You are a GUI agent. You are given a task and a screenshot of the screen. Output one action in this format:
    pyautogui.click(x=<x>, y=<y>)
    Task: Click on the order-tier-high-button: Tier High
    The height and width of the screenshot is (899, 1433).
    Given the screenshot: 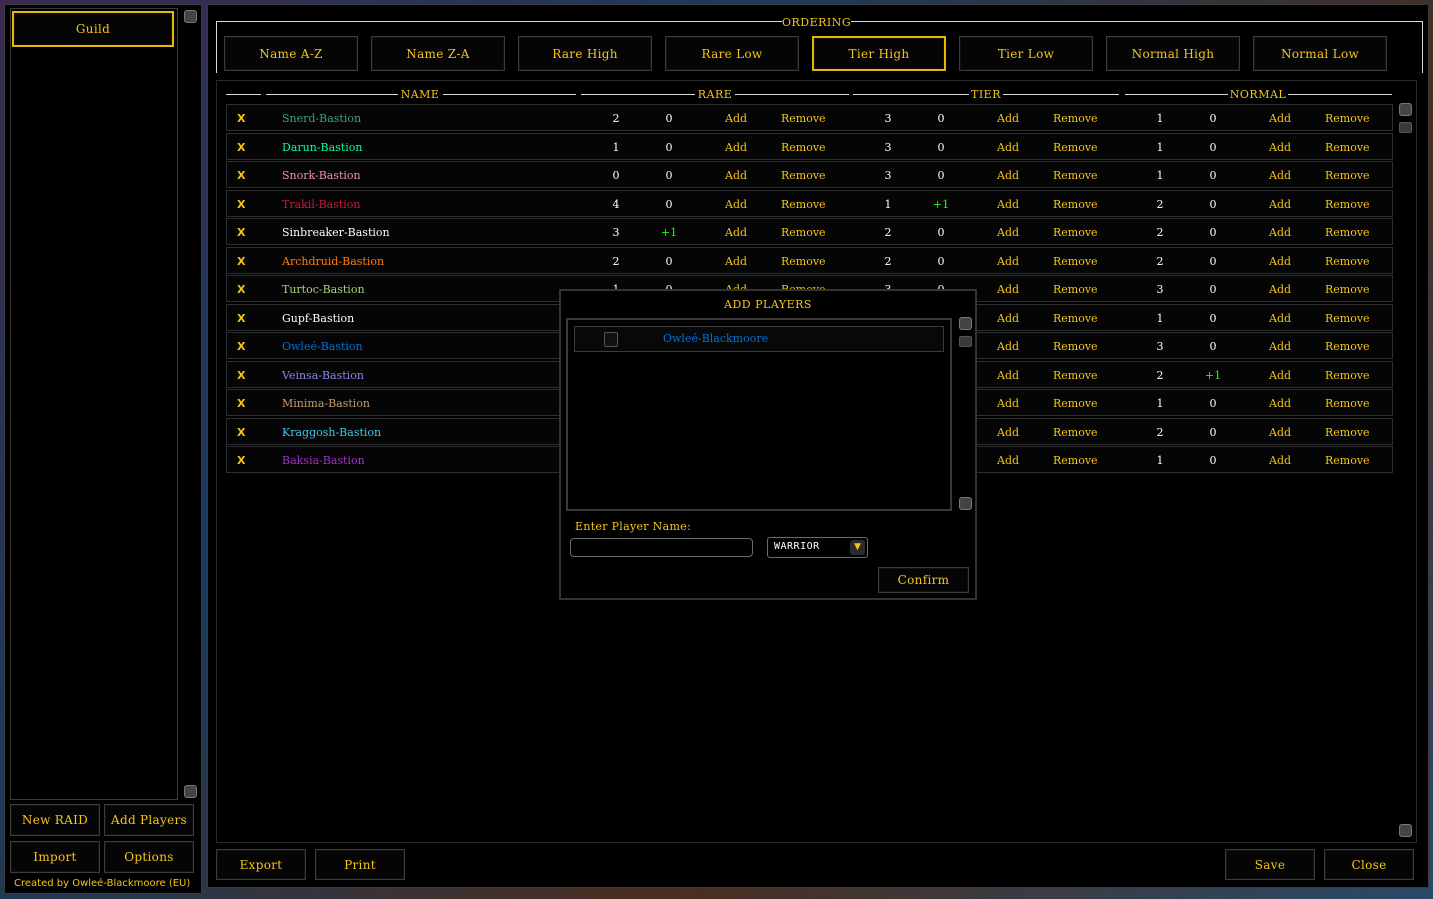 What is the action you would take?
    pyautogui.click(x=879, y=53)
    